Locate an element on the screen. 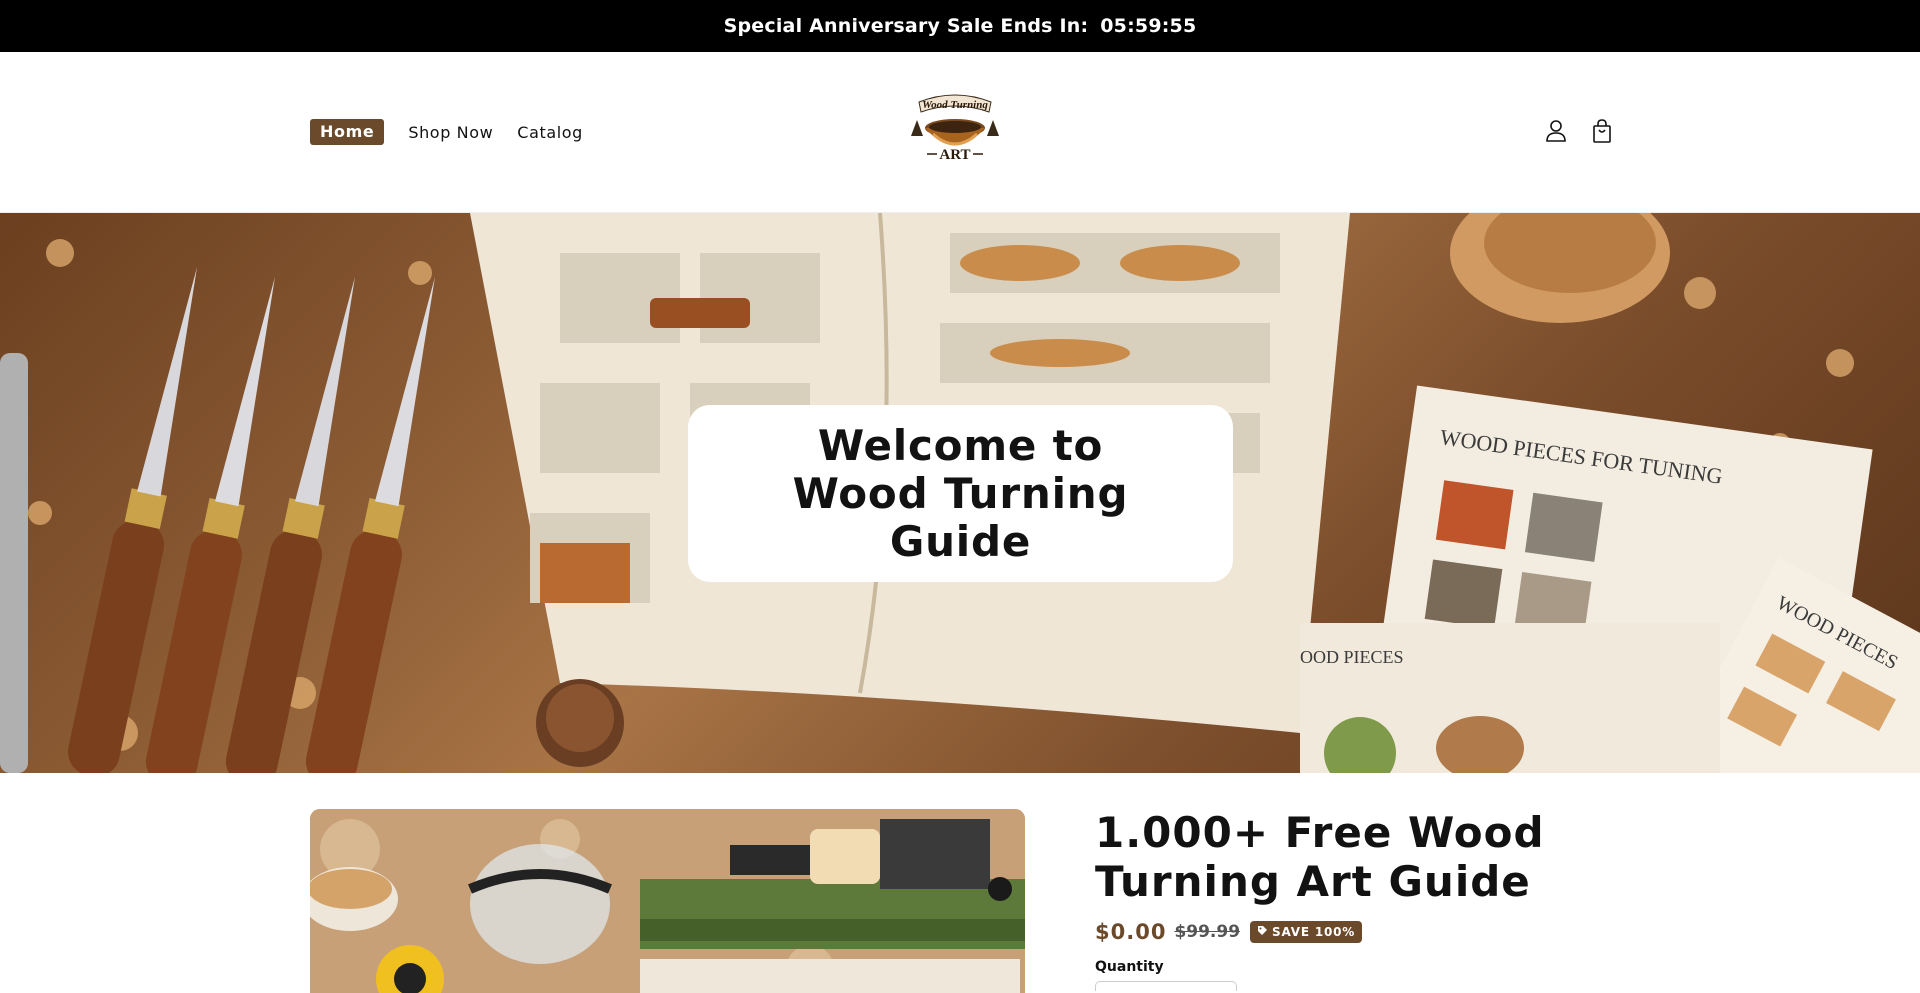 This screenshot has width=1920, height=993. logo-bottom-text: ART is located at coordinates (954, 155).